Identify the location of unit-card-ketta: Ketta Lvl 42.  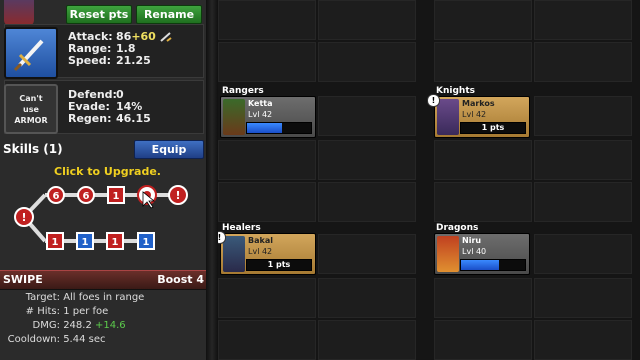
(268, 117).